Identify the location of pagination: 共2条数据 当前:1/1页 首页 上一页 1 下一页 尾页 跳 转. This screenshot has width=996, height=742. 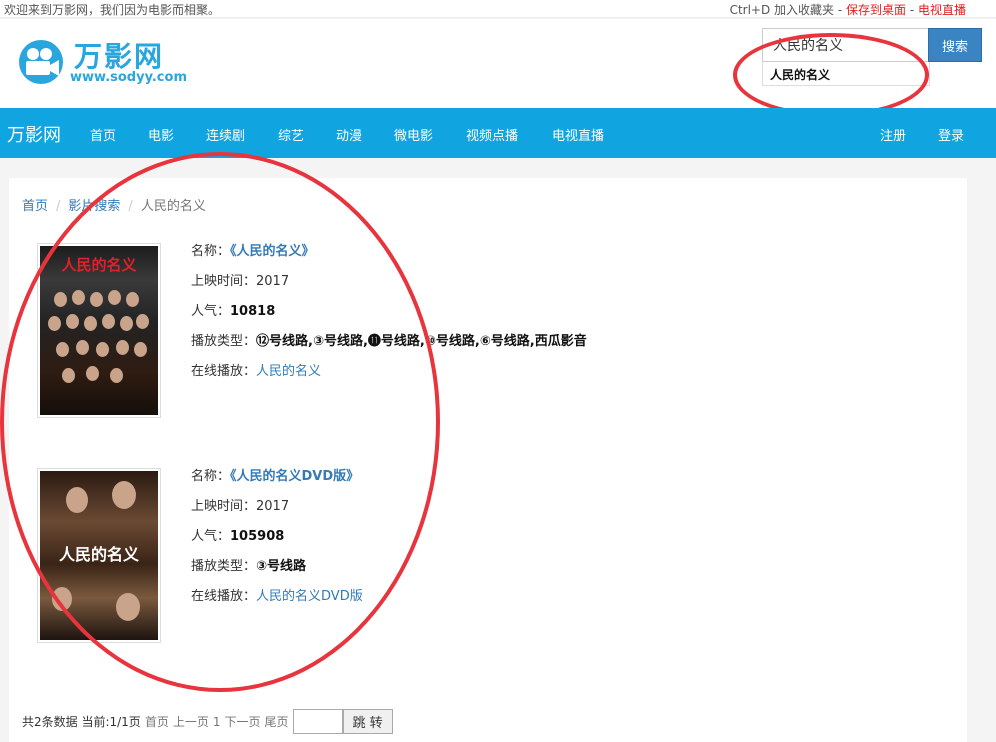
(207, 721).